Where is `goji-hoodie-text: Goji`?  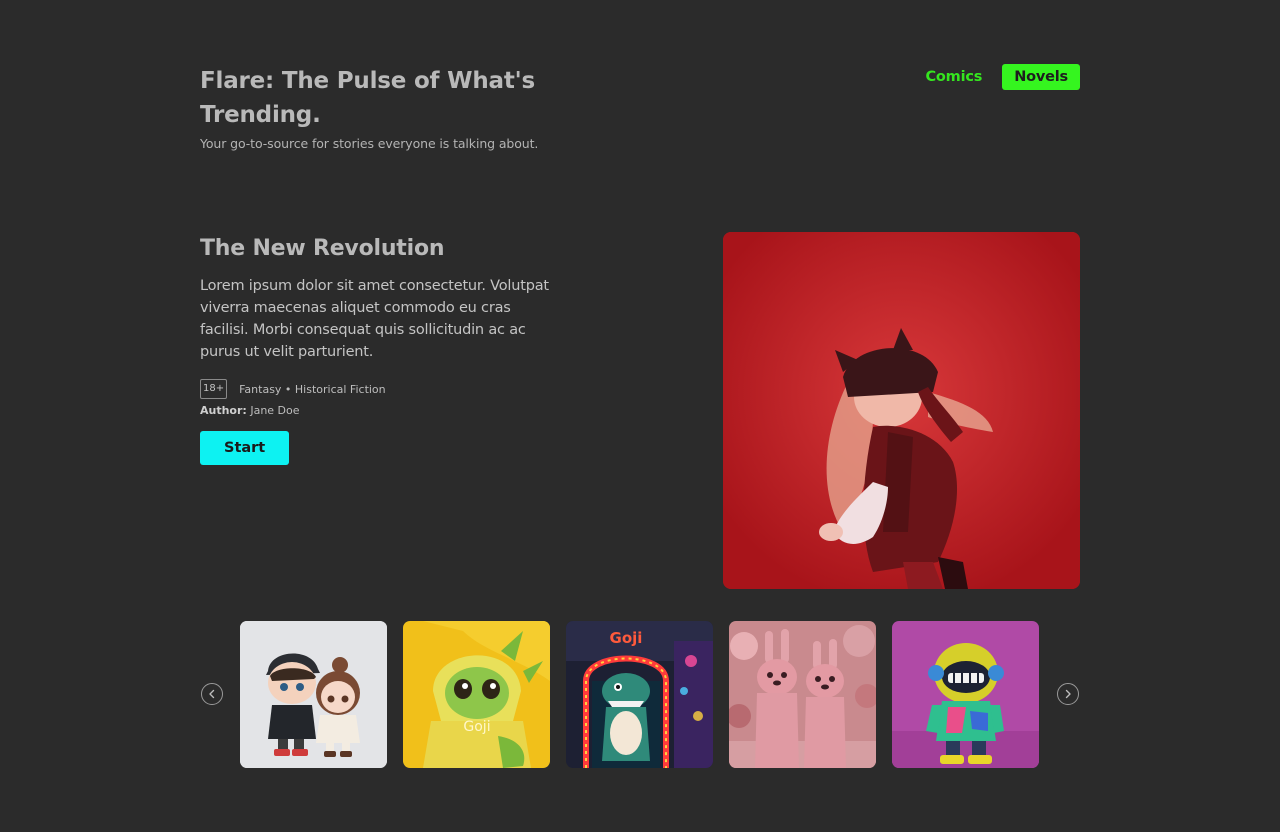
goji-hoodie-text: Goji is located at coordinates (476, 727).